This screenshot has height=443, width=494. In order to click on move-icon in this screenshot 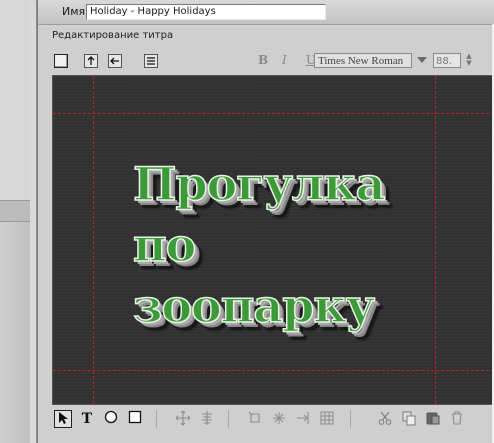, I will do `click(183, 419)`.